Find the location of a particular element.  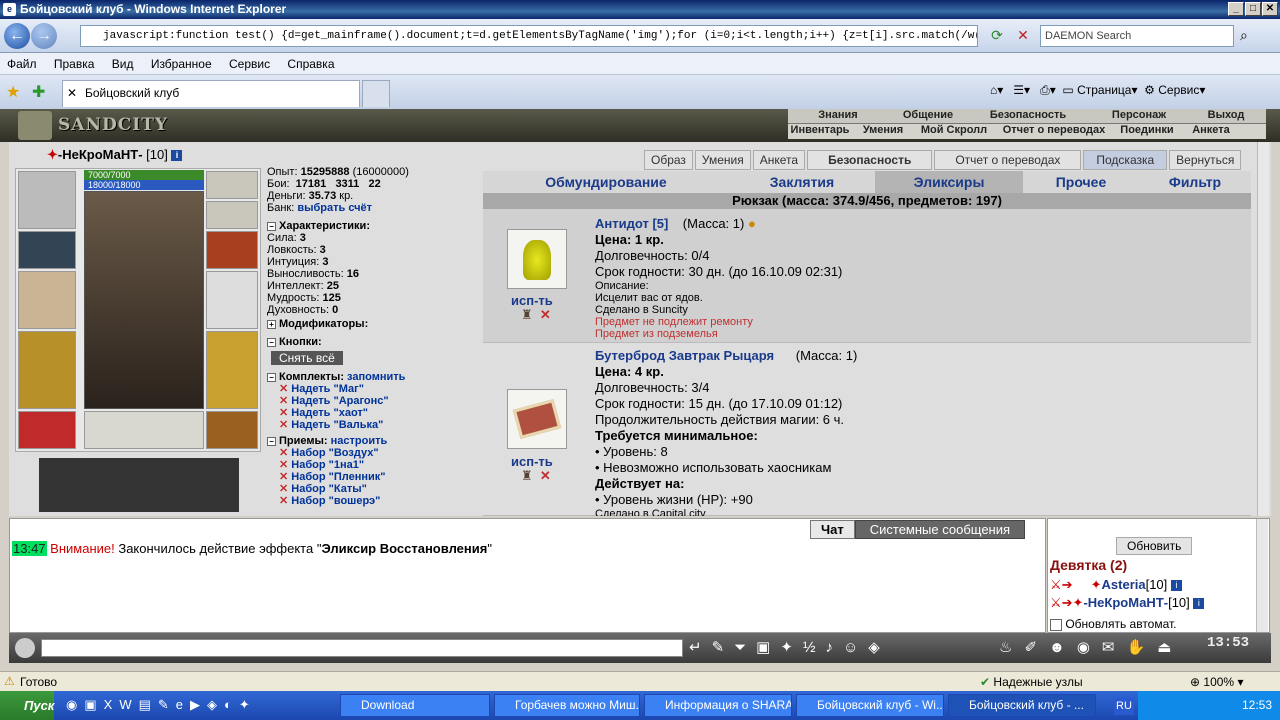

print-icon: ⎙▾ is located at coordinates (1048, 90).